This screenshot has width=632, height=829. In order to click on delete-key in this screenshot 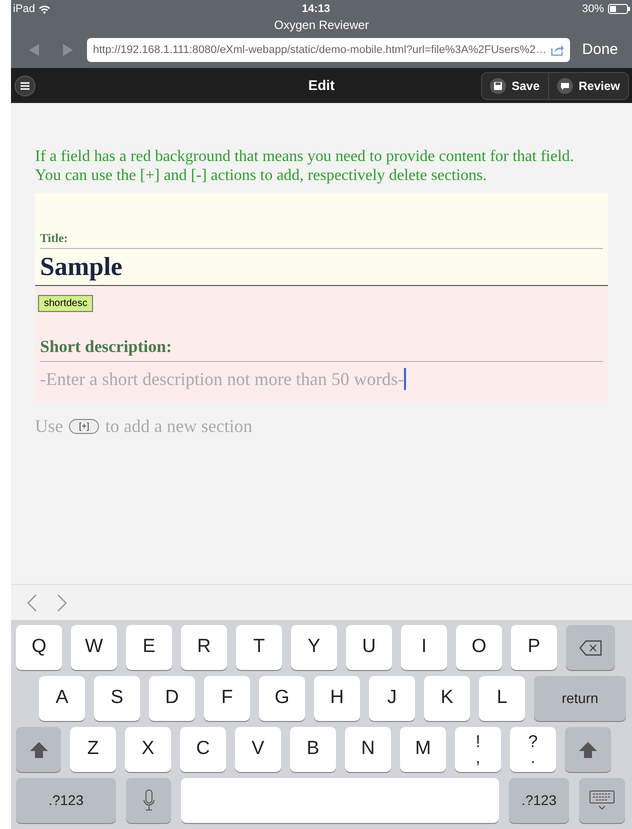, I will do `click(590, 647)`.